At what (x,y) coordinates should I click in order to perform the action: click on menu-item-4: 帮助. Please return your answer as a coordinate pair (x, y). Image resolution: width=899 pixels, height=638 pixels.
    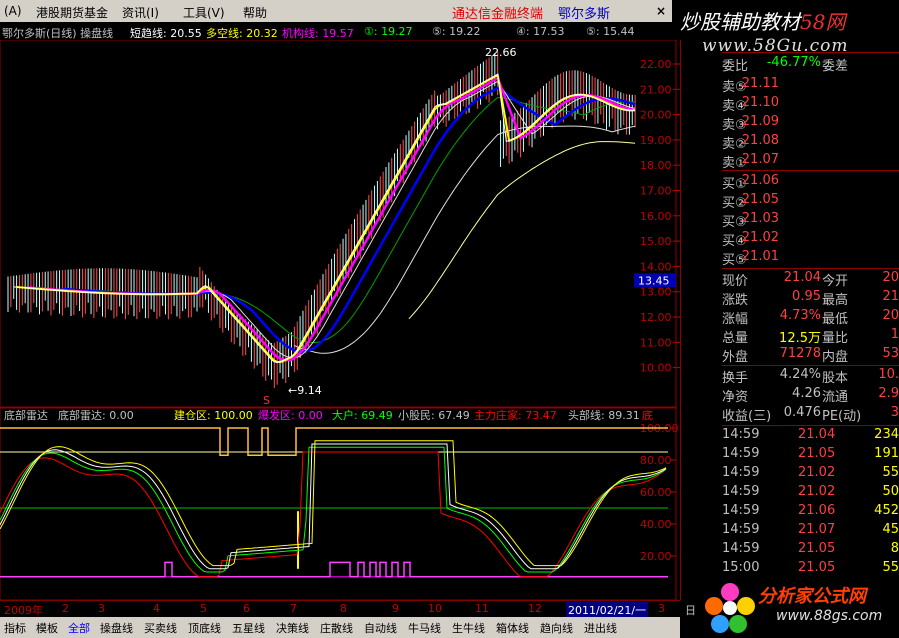
    Looking at the image, I should click on (255, 12).